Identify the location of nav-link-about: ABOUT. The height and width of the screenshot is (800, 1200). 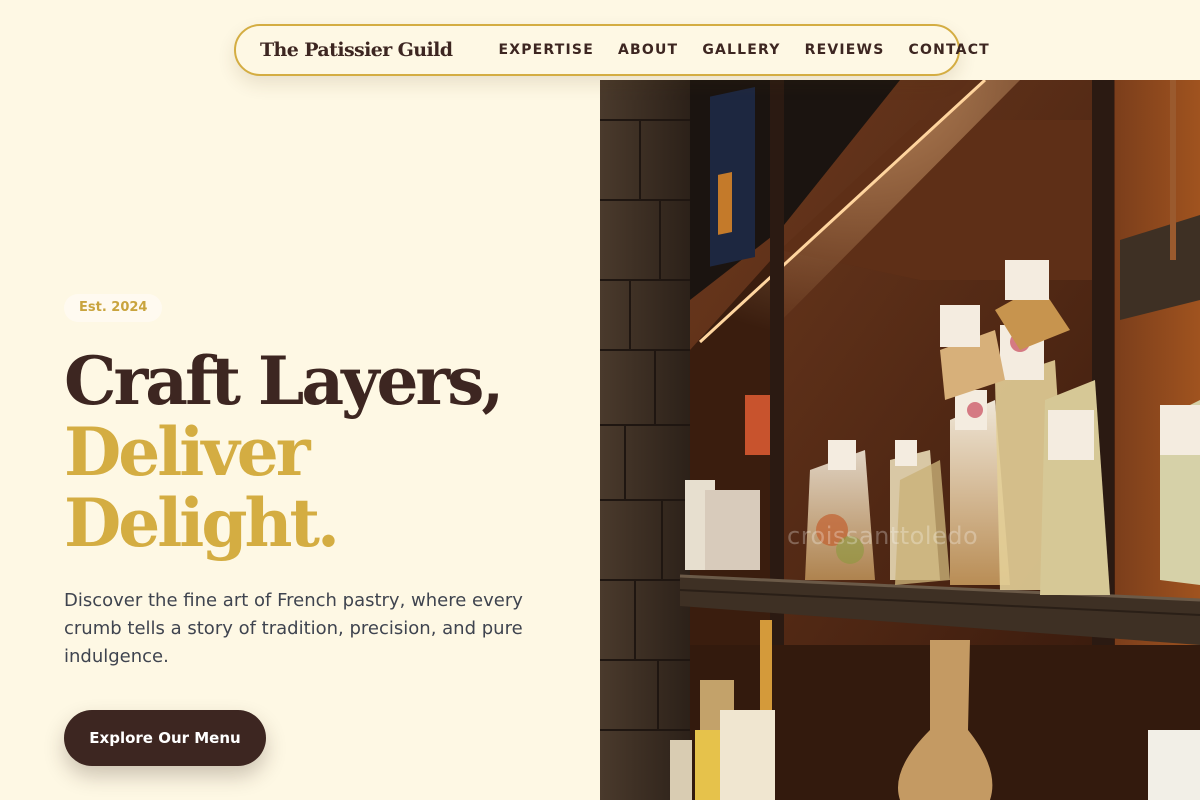
(648, 50).